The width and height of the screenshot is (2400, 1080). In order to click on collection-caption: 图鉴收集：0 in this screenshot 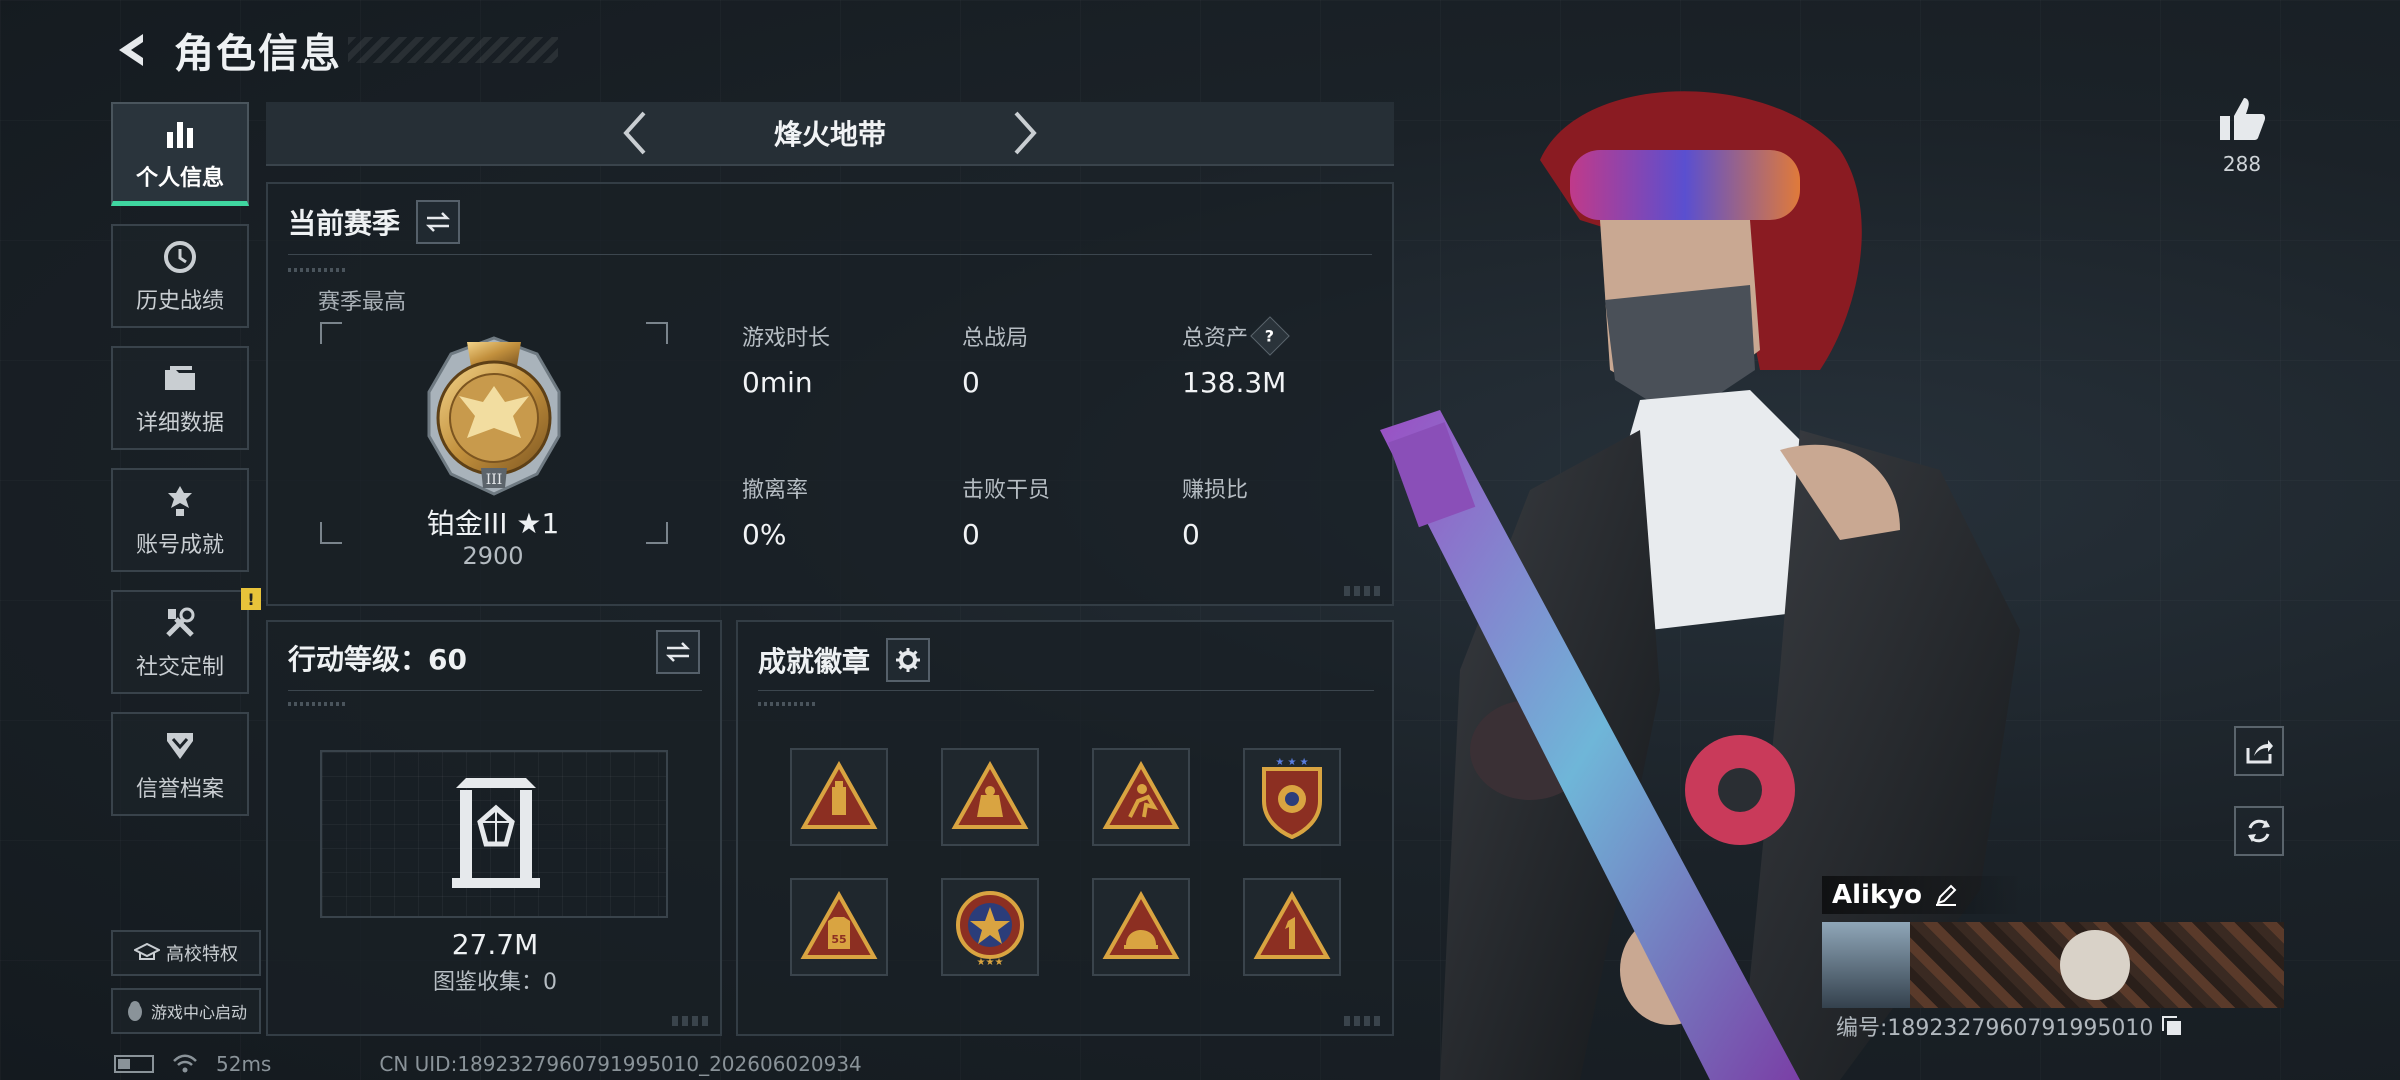, I will do `click(495, 982)`.